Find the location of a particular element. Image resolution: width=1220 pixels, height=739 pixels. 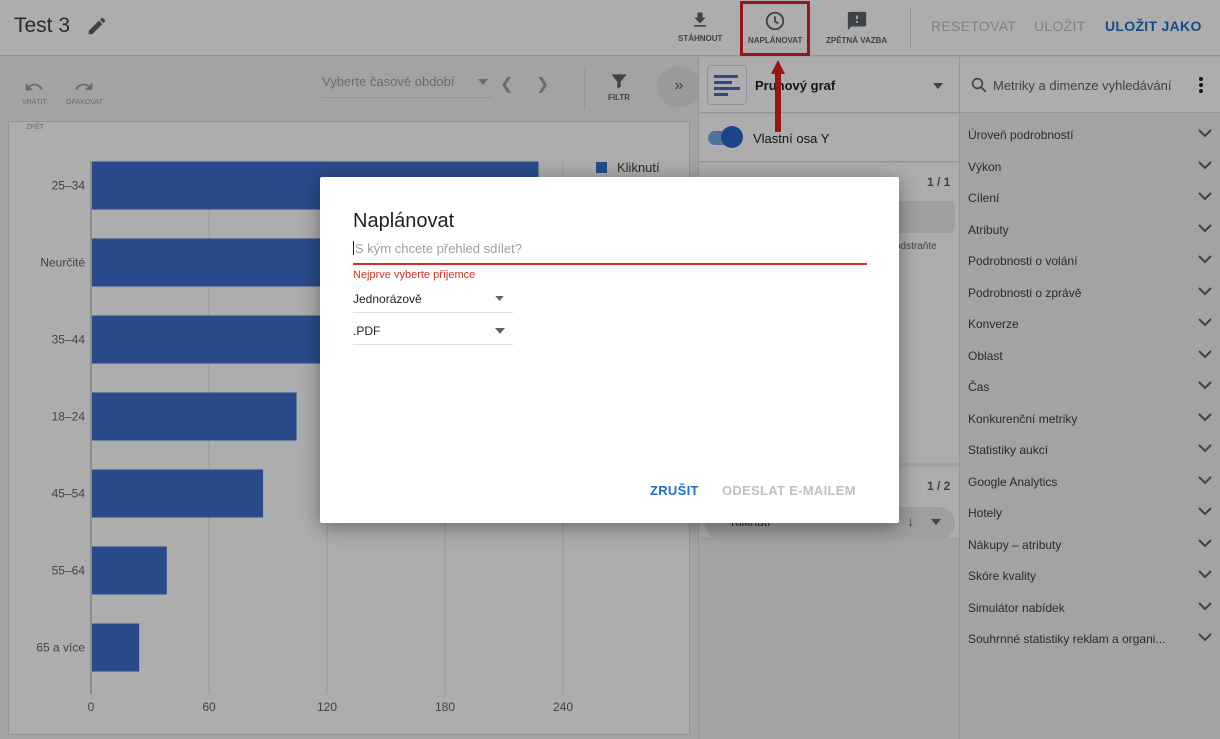

recipient-placeholder: S kým chcete přehled sdílet? is located at coordinates (438, 248).